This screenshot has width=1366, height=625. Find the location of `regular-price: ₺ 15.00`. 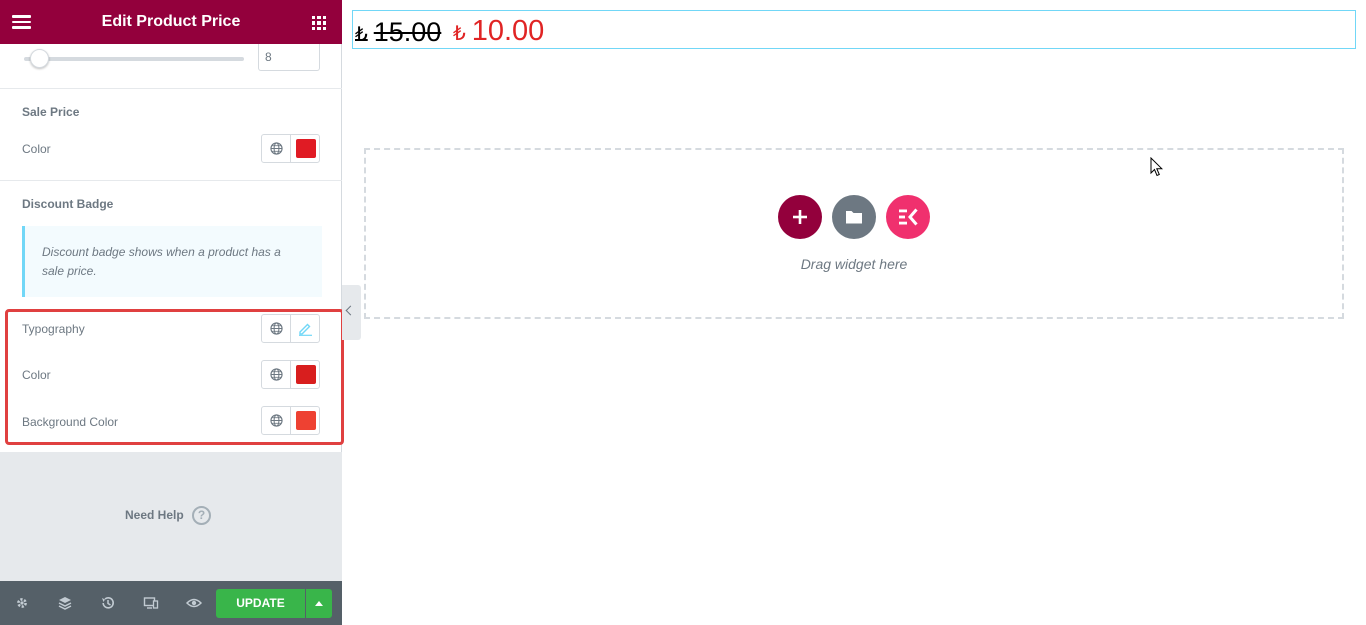

regular-price: ₺ 15.00 is located at coordinates (398, 32).